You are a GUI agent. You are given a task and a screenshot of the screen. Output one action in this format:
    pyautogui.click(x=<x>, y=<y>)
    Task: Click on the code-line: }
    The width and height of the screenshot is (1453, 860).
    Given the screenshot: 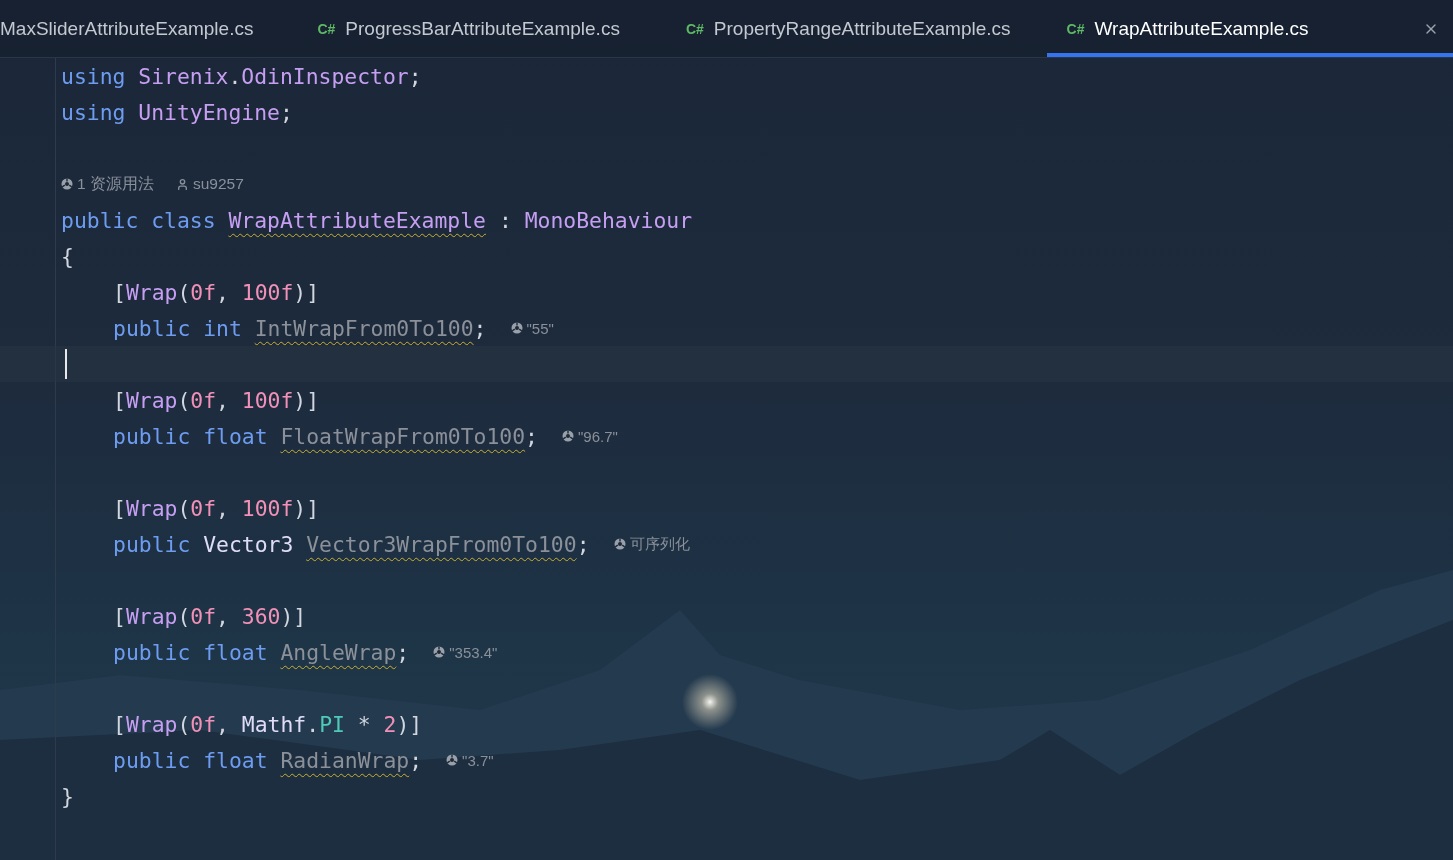 What is the action you would take?
    pyautogui.click(x=67, y=796)
    